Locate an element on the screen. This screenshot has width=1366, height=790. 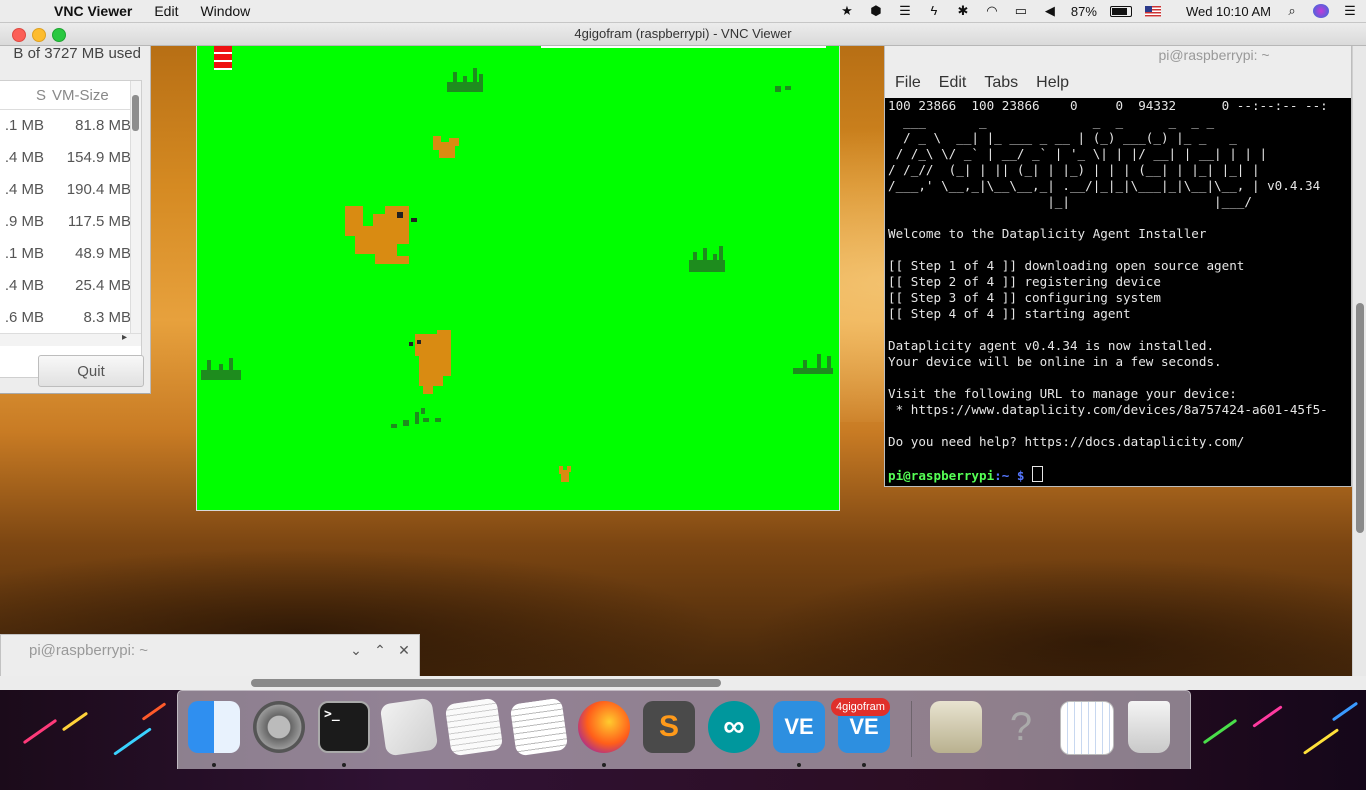
status-area: ★ ⬢ ☰ ϟ ✱ ◠ ▭ ◀ 87% Wed 10:10 AM ⌕ ☰ is located at coordinates (1098, 11).